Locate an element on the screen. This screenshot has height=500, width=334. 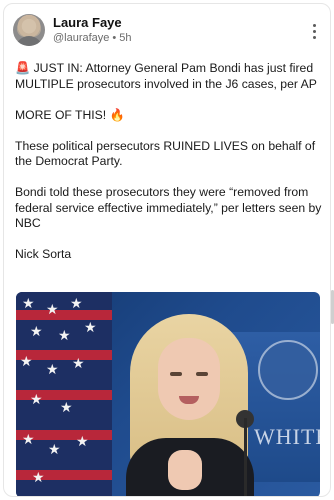
banner-text: WHITE is located at coordinates (287, 436).